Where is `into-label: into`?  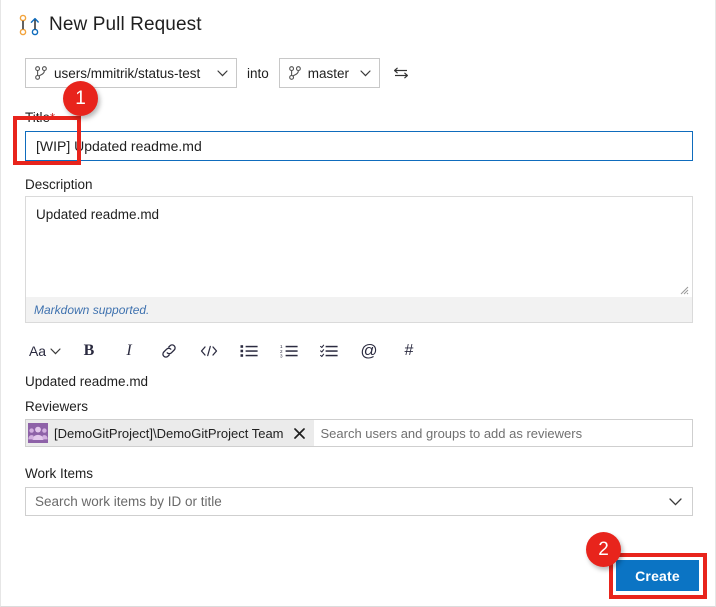 into-label: into is located at coordinates (258, 73).